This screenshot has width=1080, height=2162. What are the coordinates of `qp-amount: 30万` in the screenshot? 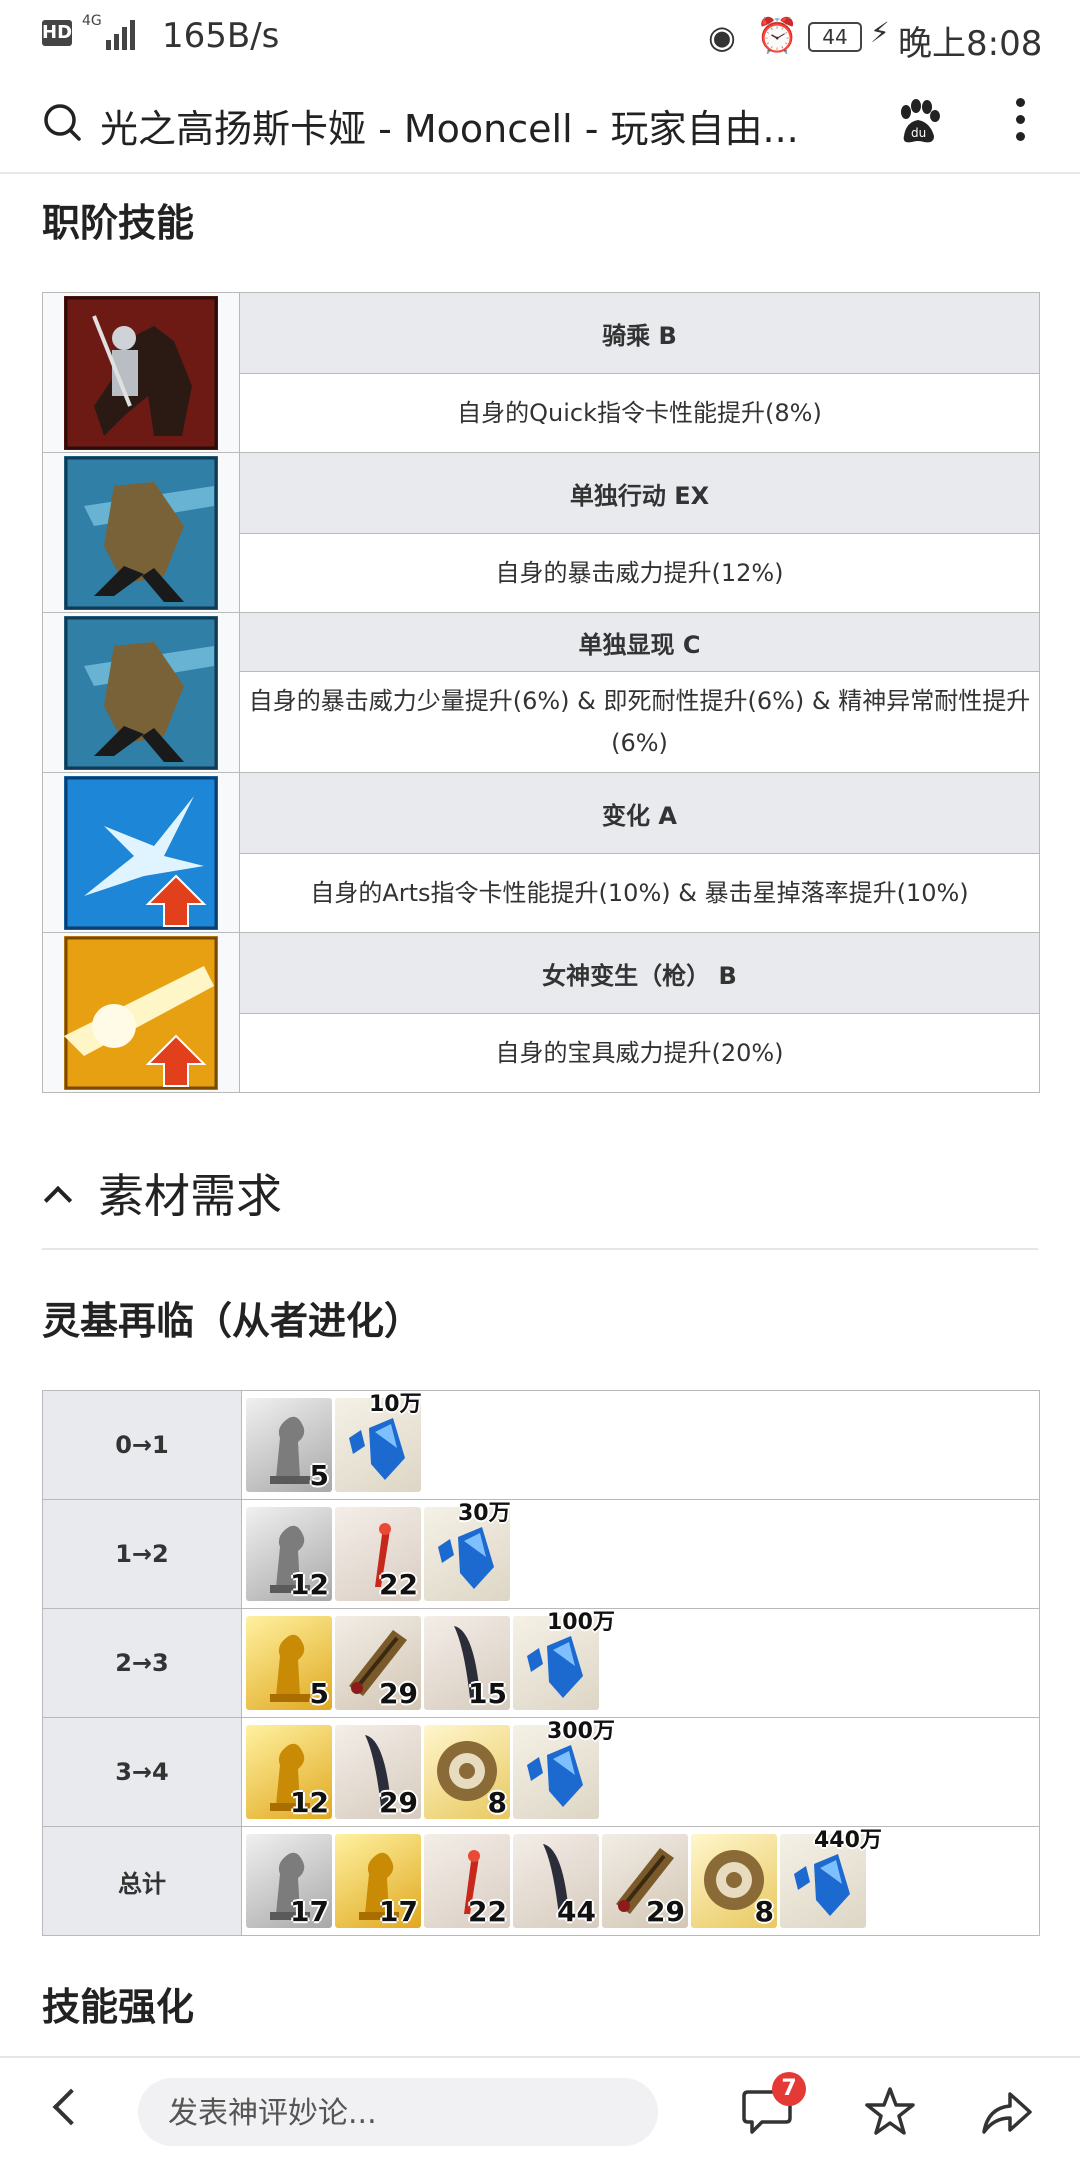 It's located at (484, 1513).